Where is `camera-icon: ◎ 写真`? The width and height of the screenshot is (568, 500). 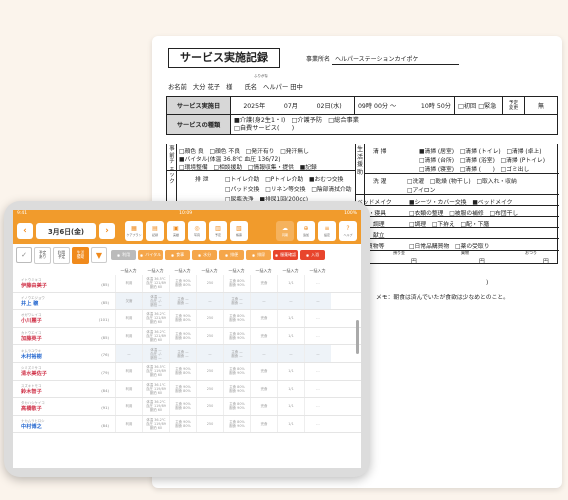 camera-icon: ◎ 写真 is located at coordinates (197, 231).